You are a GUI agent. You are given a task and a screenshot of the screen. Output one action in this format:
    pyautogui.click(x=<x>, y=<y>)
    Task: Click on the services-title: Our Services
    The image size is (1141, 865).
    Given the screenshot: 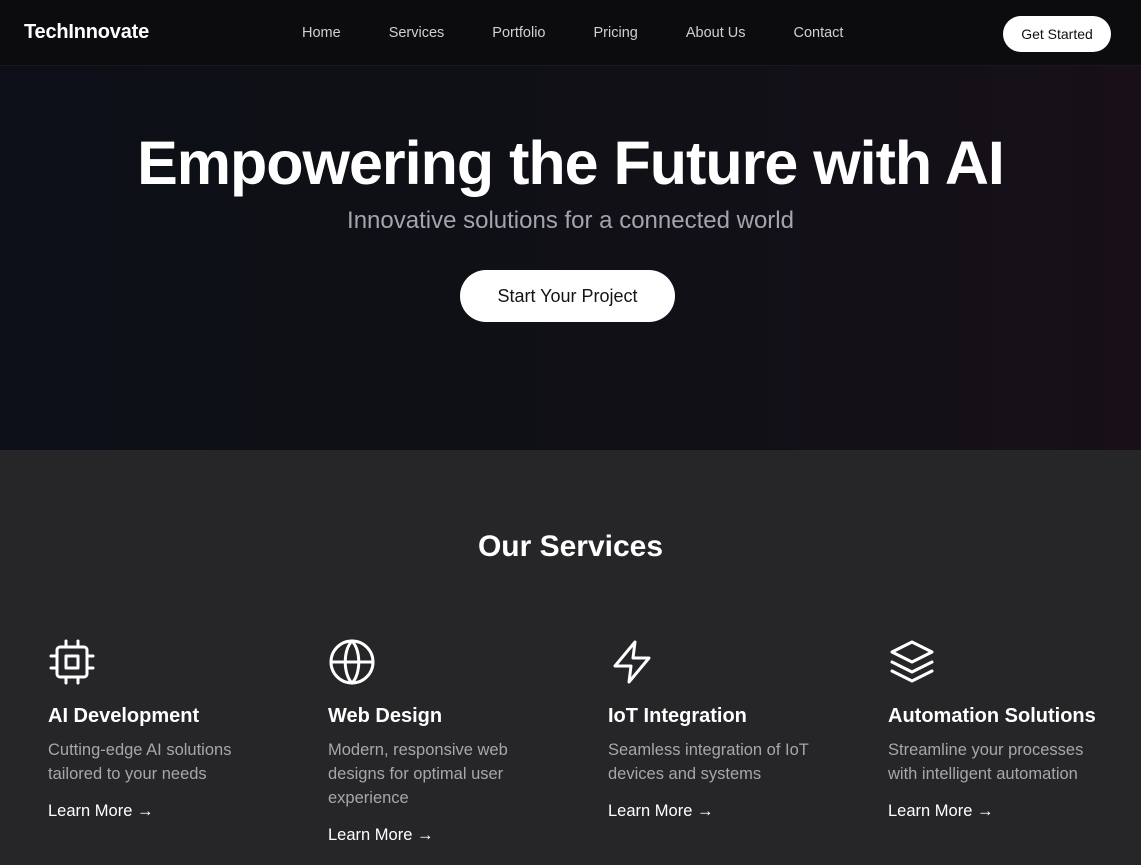 What is the action you would take?
    pyautogui.click(x=570, y=546)
    